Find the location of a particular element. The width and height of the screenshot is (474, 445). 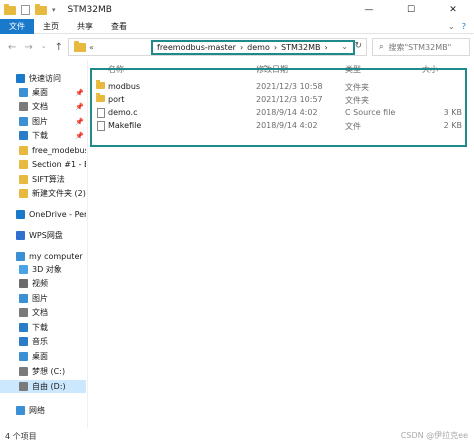

sidebar-item: 快速访问 is located at coordinates (43, 78).